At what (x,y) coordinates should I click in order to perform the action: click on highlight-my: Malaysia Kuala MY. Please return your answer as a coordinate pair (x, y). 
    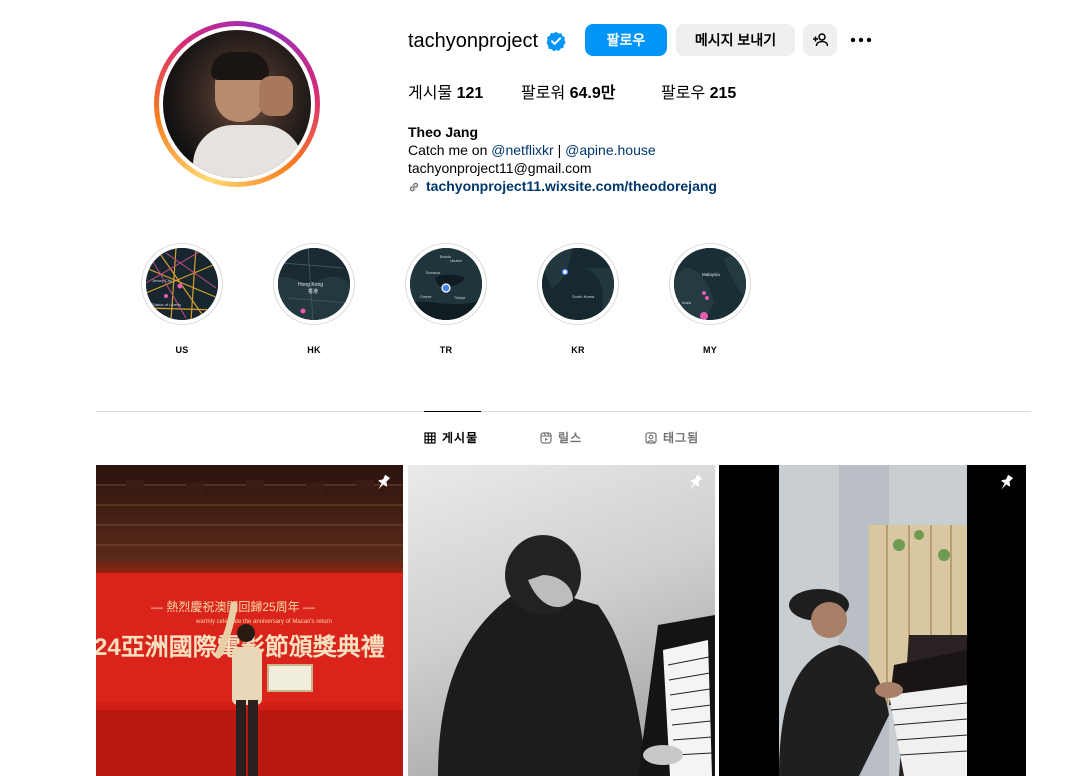
    Looking at the image, I should click on (710, 299).